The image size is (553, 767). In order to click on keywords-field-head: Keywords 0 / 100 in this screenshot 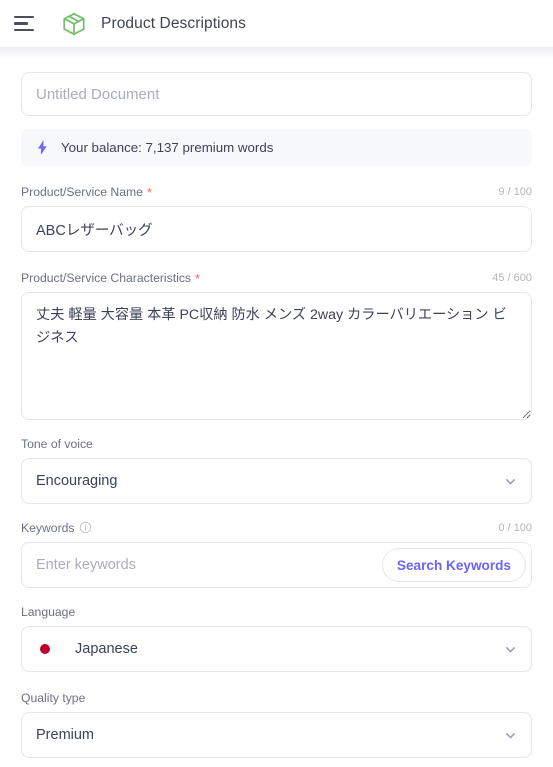, I will do `click(276, 527)`.